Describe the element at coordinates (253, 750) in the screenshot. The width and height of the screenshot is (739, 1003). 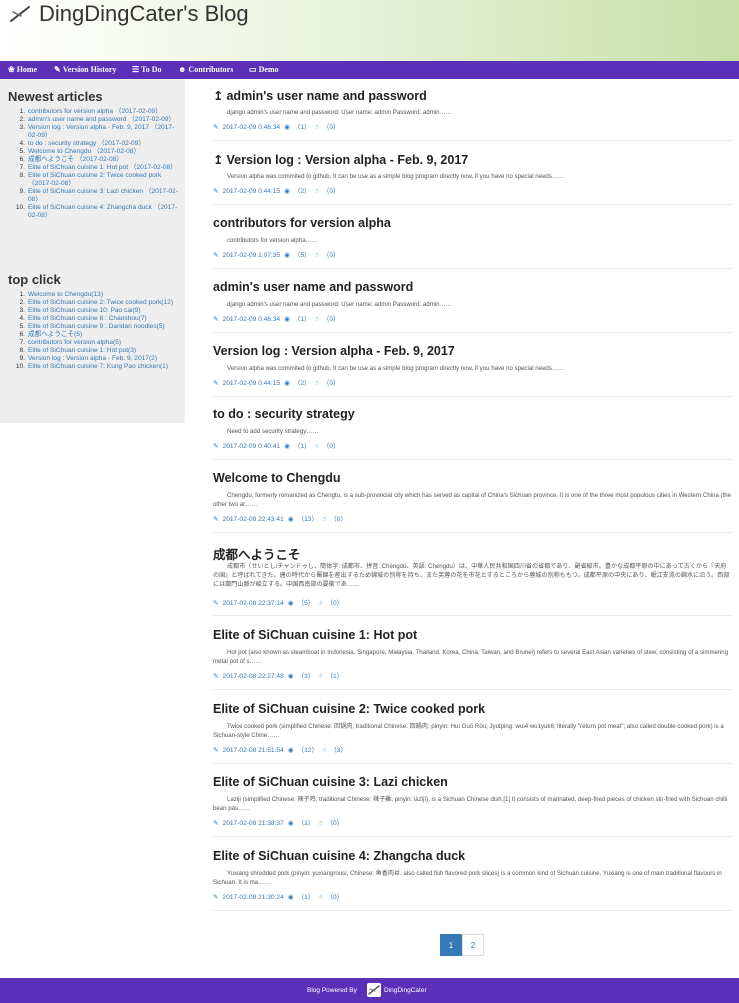
I see `article-date: 2017-02-08 21:51:54` at that location.